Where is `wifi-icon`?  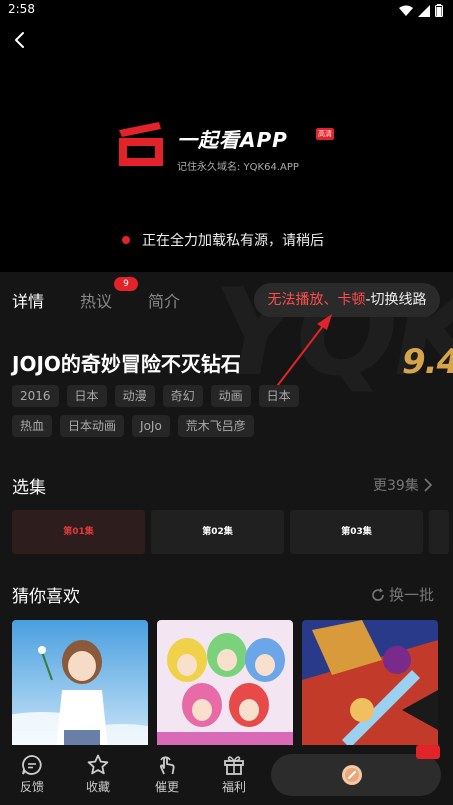 wifi-icon is located at coordinates (406, 10).